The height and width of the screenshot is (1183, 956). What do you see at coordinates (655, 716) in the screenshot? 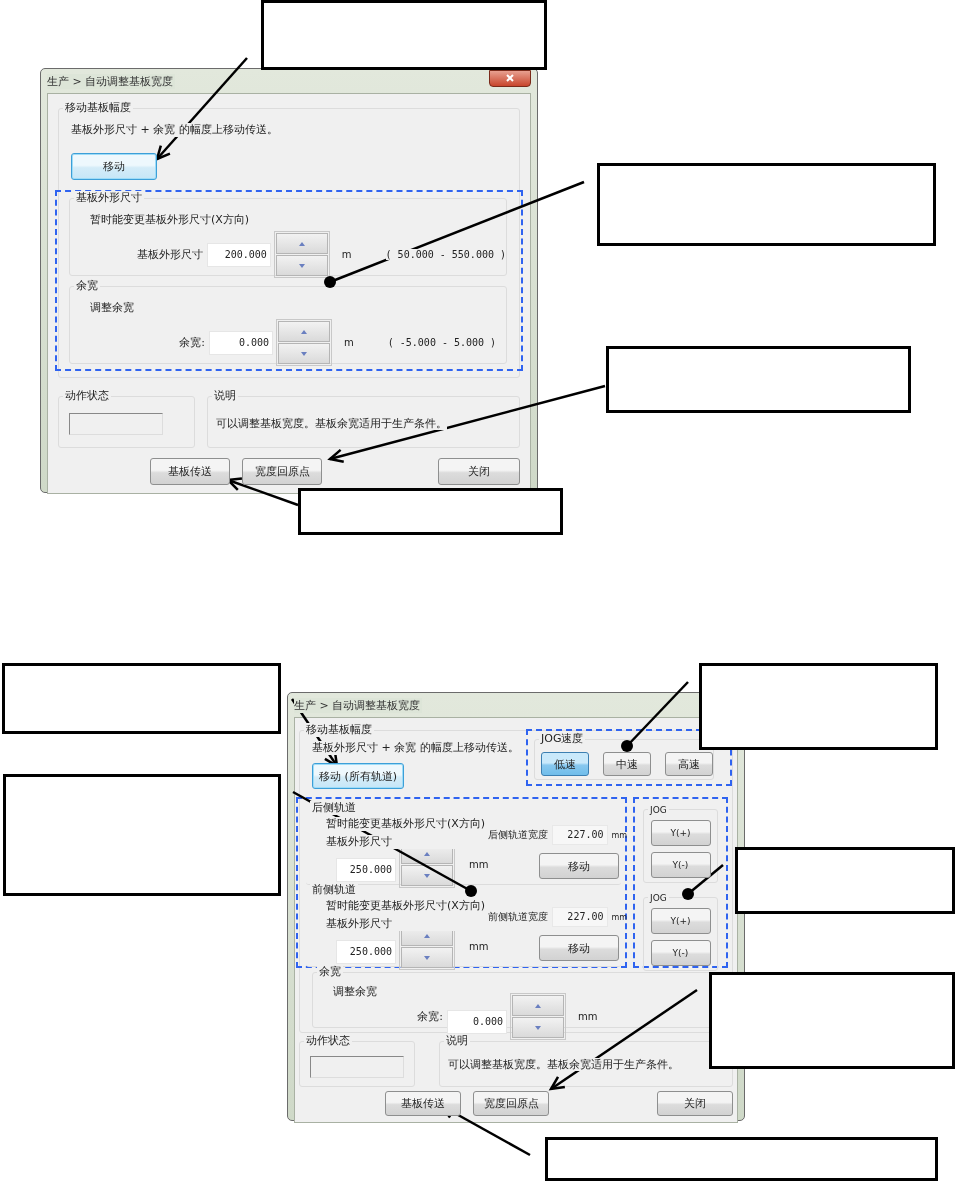
I see `leader-line` at bounding box center [655, 716].